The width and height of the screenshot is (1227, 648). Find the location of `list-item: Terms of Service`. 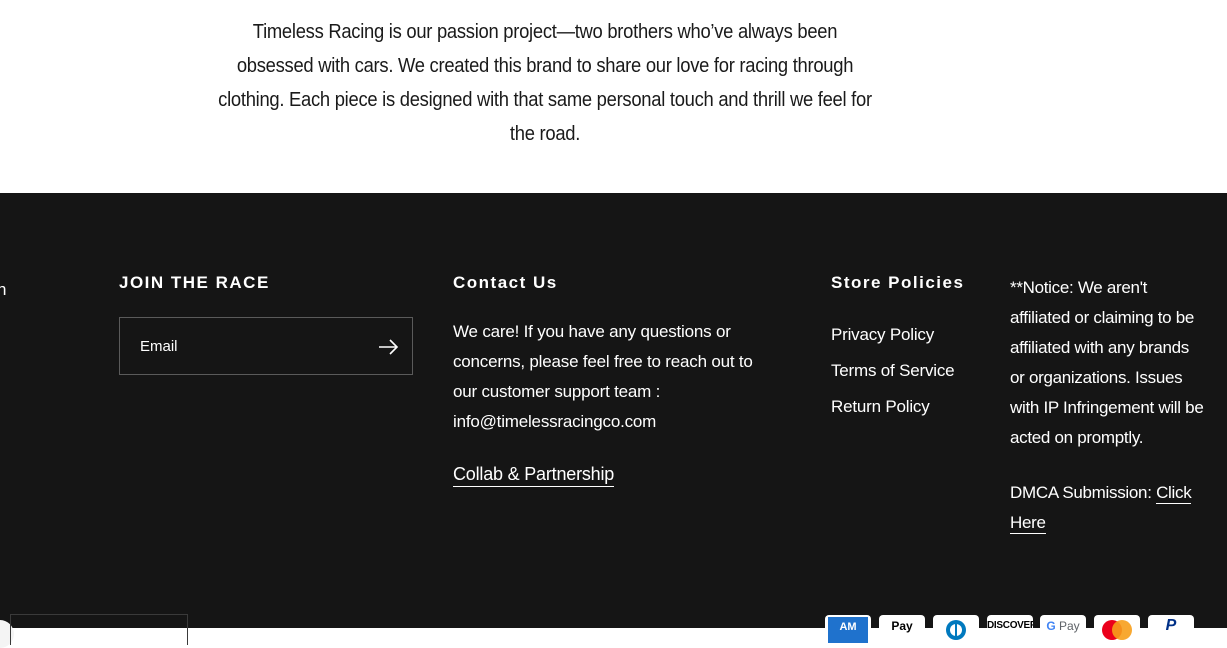

list-item: Terms of Service is located at coordinates (893, 371).